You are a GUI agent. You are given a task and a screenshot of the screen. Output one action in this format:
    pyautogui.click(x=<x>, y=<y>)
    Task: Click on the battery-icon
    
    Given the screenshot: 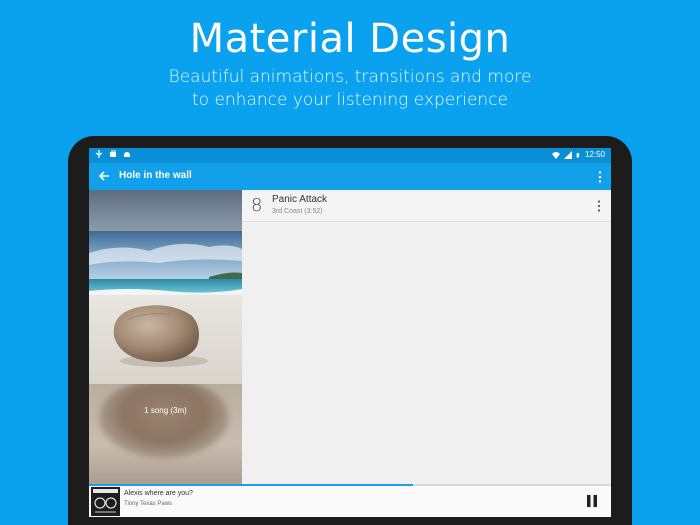 What is the action you would take?
    pyautogui.click(x=578, y=154)
    